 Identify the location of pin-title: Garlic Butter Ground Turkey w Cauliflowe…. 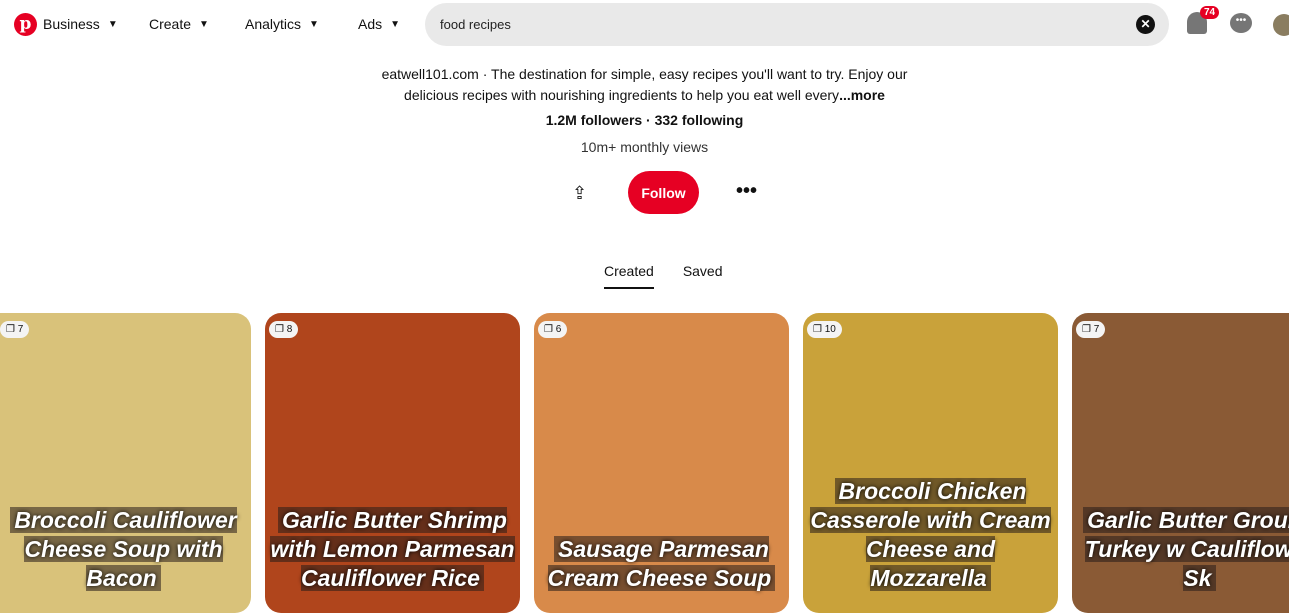
(1180, 549).